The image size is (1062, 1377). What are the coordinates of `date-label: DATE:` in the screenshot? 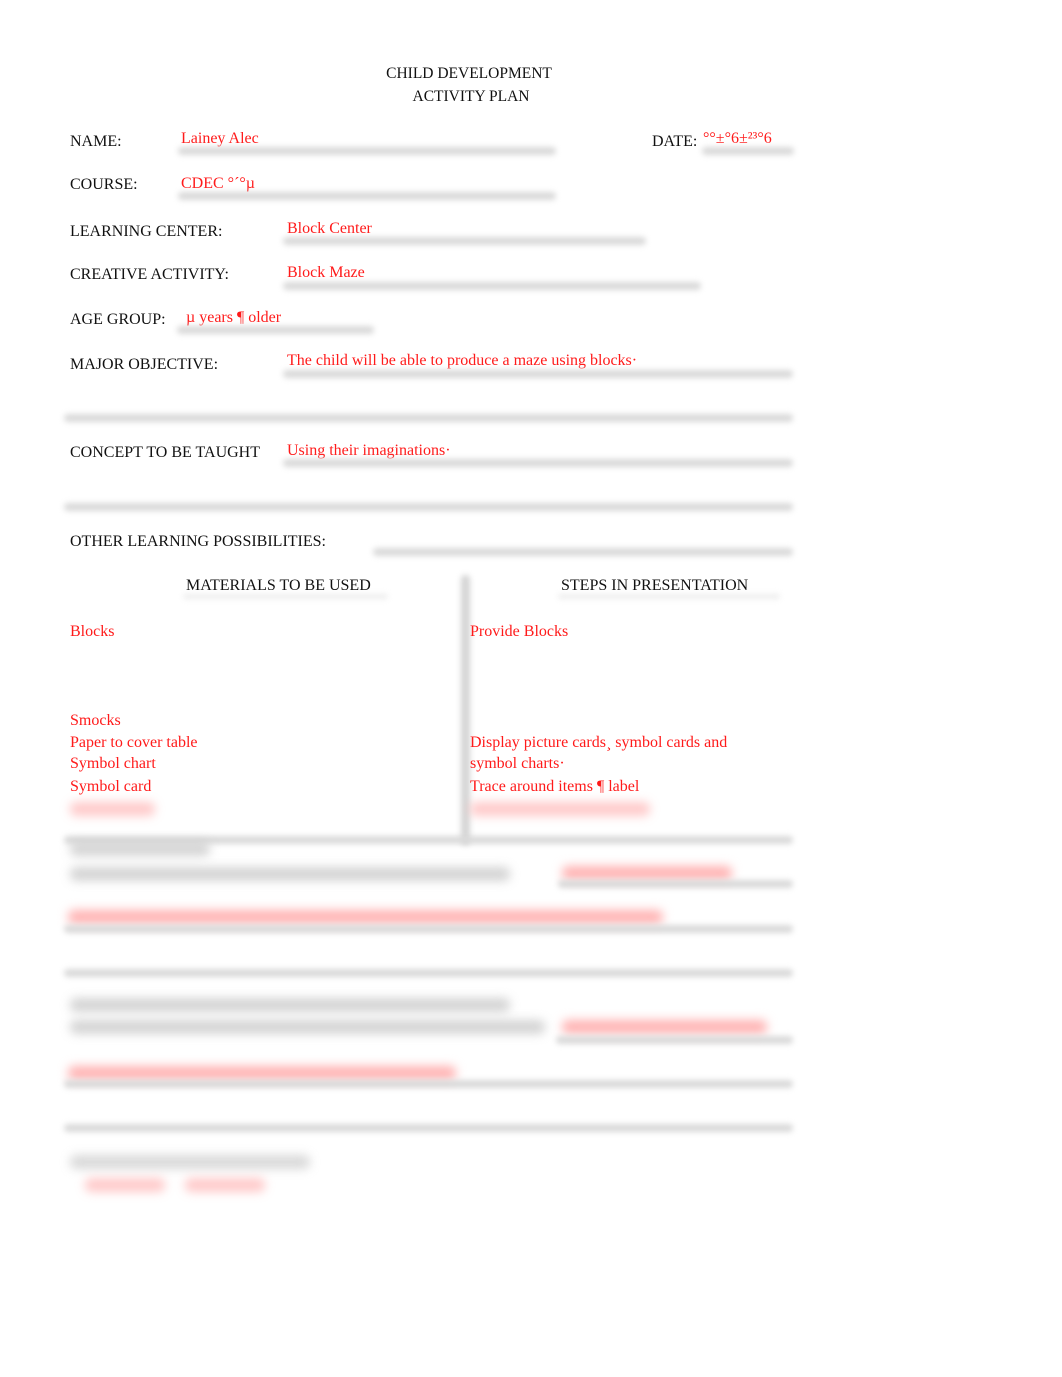 It's located at (675, 141).